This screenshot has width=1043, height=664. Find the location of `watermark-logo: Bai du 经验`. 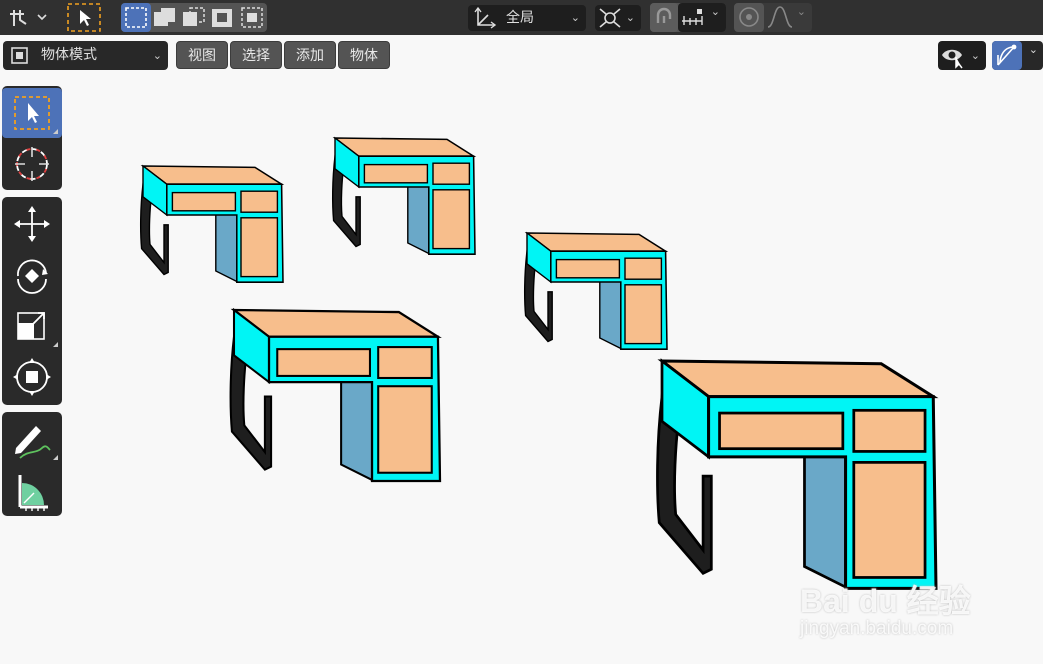

watermark-logo: Bai du 经验 is located at coordinates (885, 601).